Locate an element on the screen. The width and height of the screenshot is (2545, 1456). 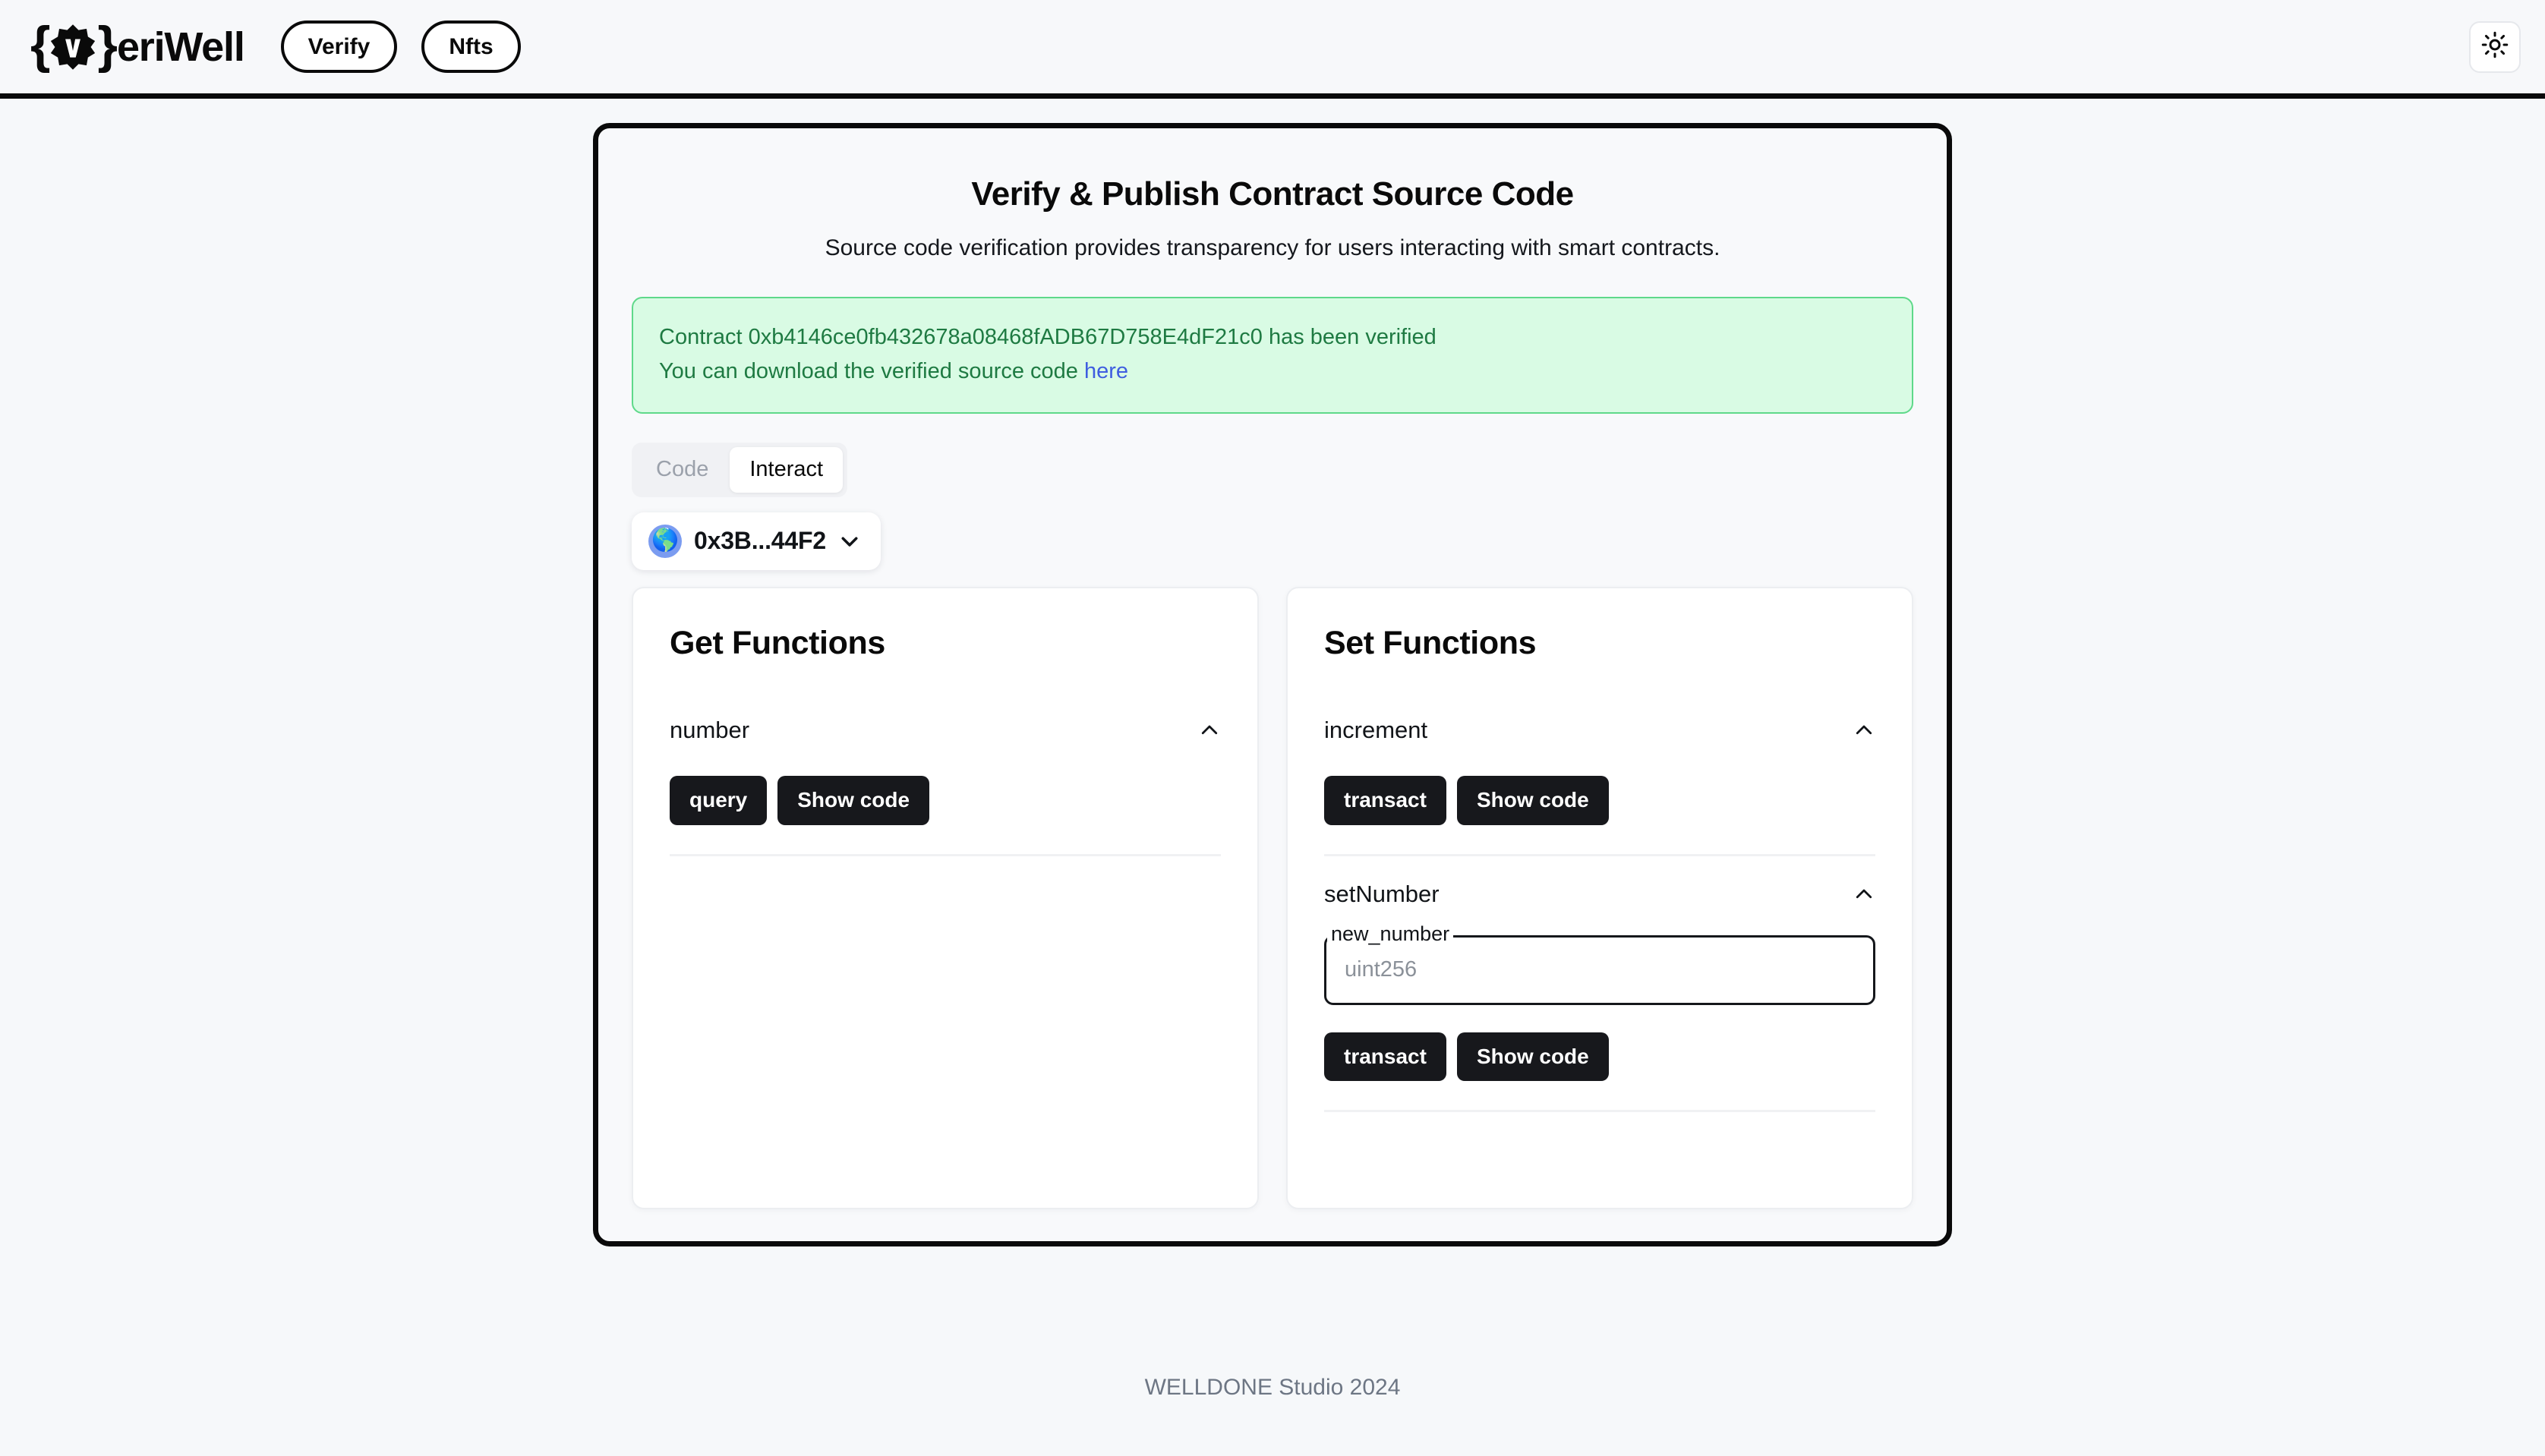
brand-word: eriWell is located at coordinates (180, 47).